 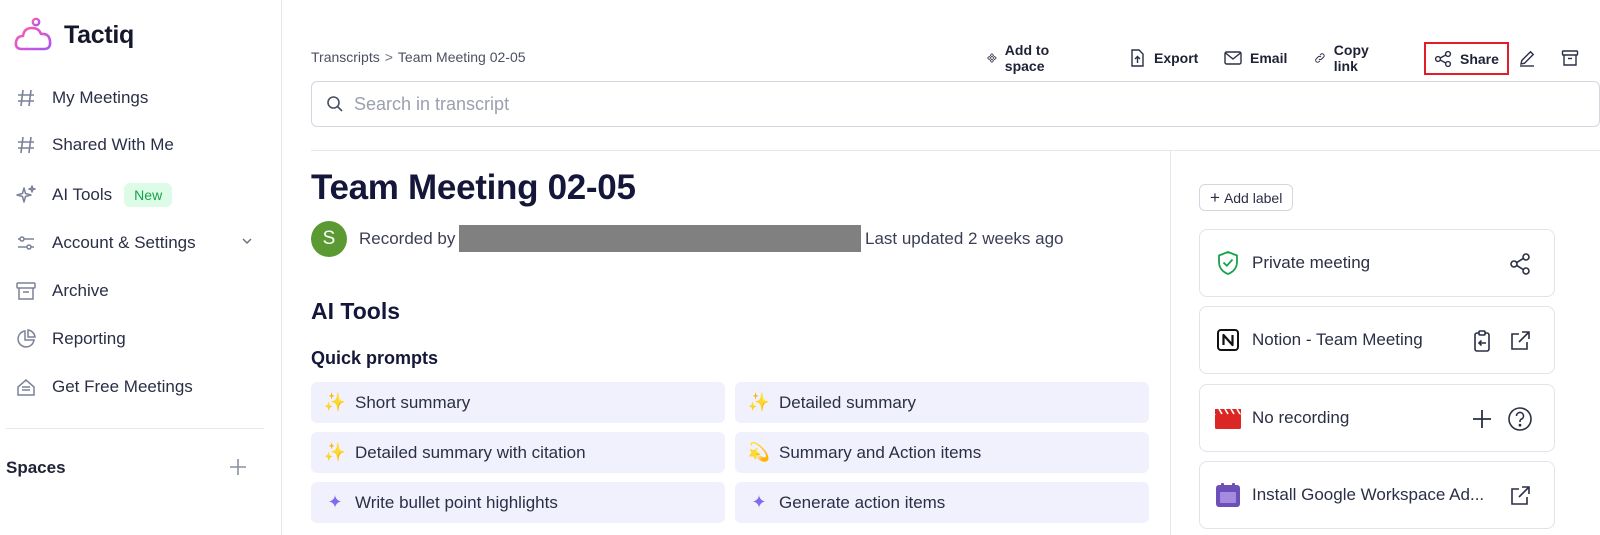 What do you see at coordinates (1351, 58) in the screenshot?
I see `copy-link-label: Copy link` at bounding box center [1351, 58].